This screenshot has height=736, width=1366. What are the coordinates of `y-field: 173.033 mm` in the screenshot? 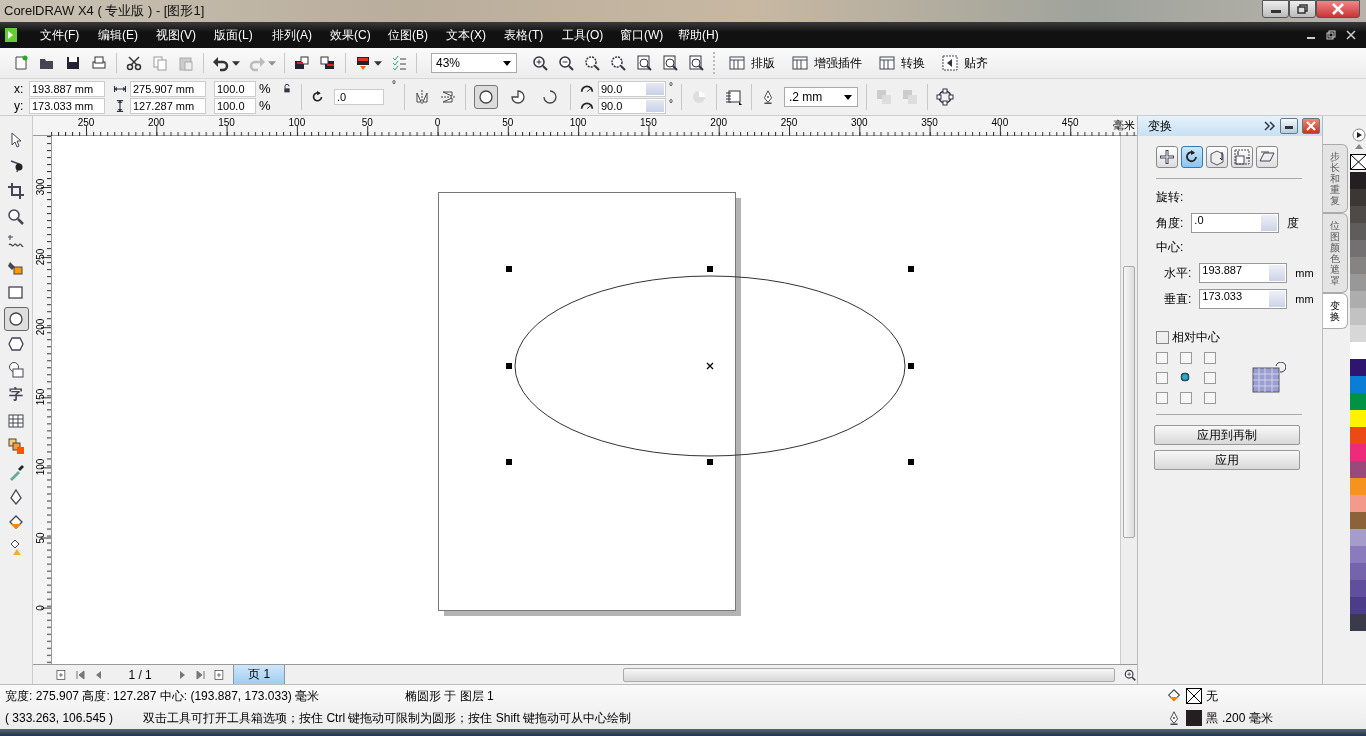 It's located at (67, 105).